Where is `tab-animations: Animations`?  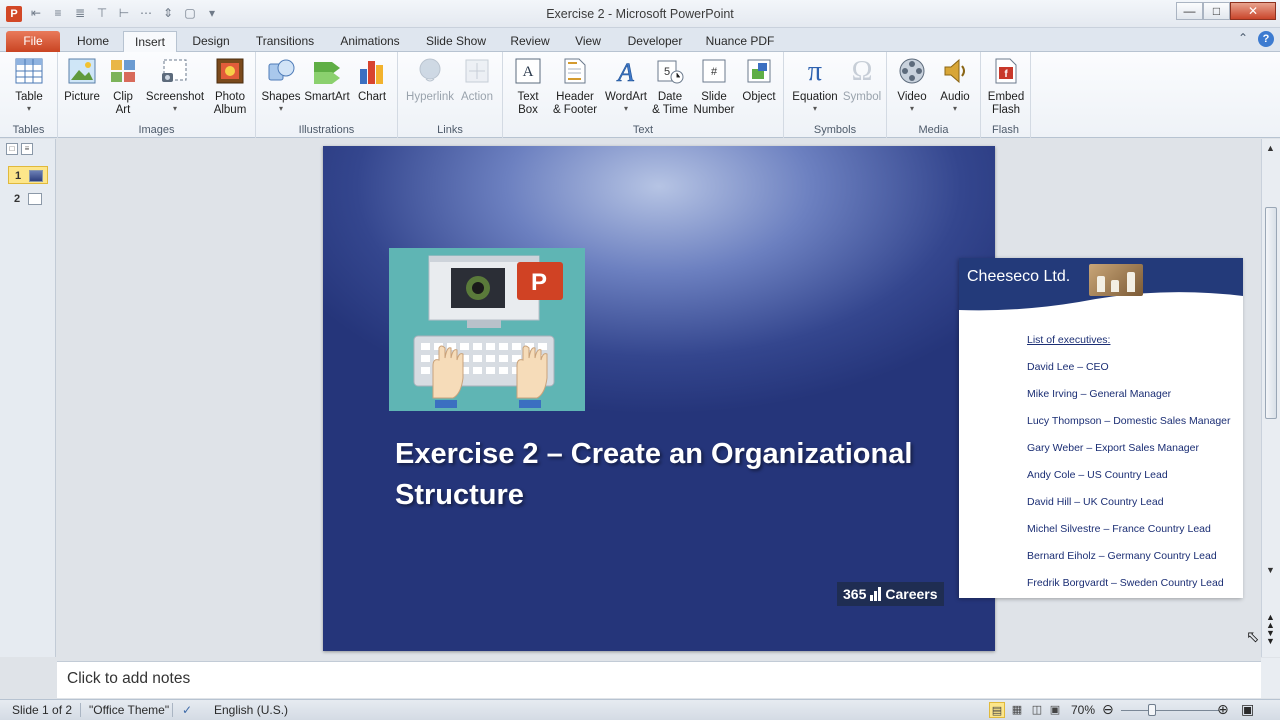
tab-animations: Animations is located at coordinates (370, 41).